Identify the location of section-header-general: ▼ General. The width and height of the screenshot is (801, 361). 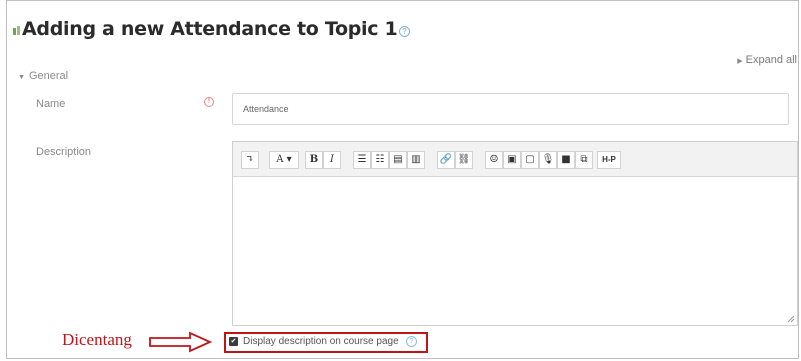
(43, 76).